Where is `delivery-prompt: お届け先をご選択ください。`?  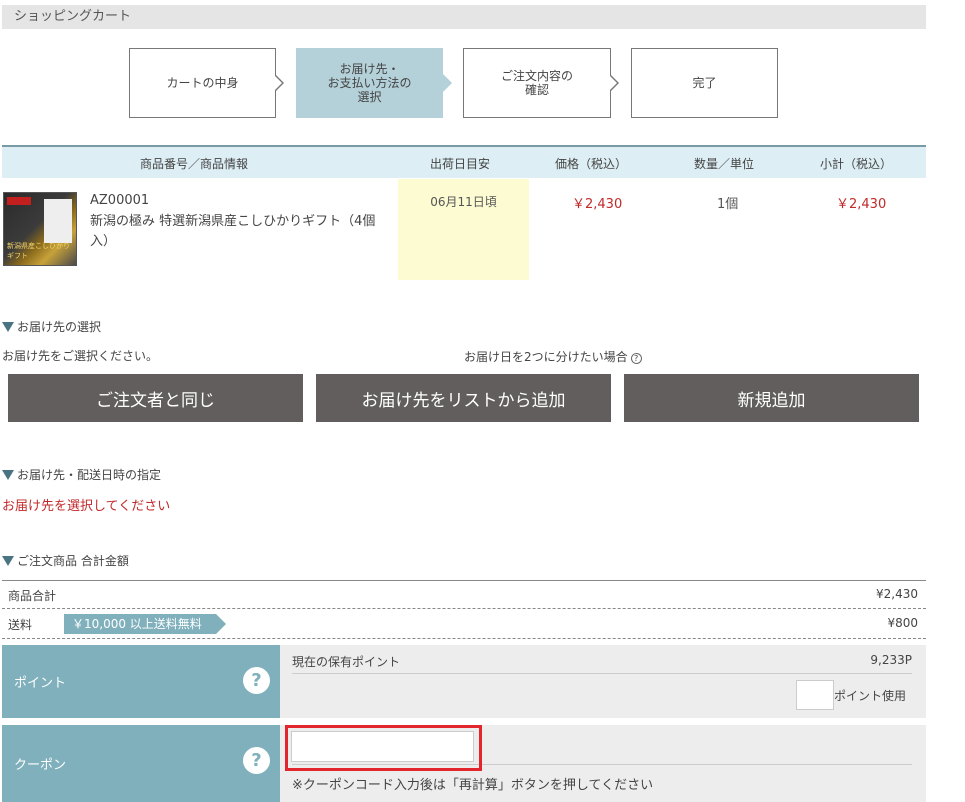
delivery-prompt: お届け先をご選択ください。 is located at coordinates (80, 356).